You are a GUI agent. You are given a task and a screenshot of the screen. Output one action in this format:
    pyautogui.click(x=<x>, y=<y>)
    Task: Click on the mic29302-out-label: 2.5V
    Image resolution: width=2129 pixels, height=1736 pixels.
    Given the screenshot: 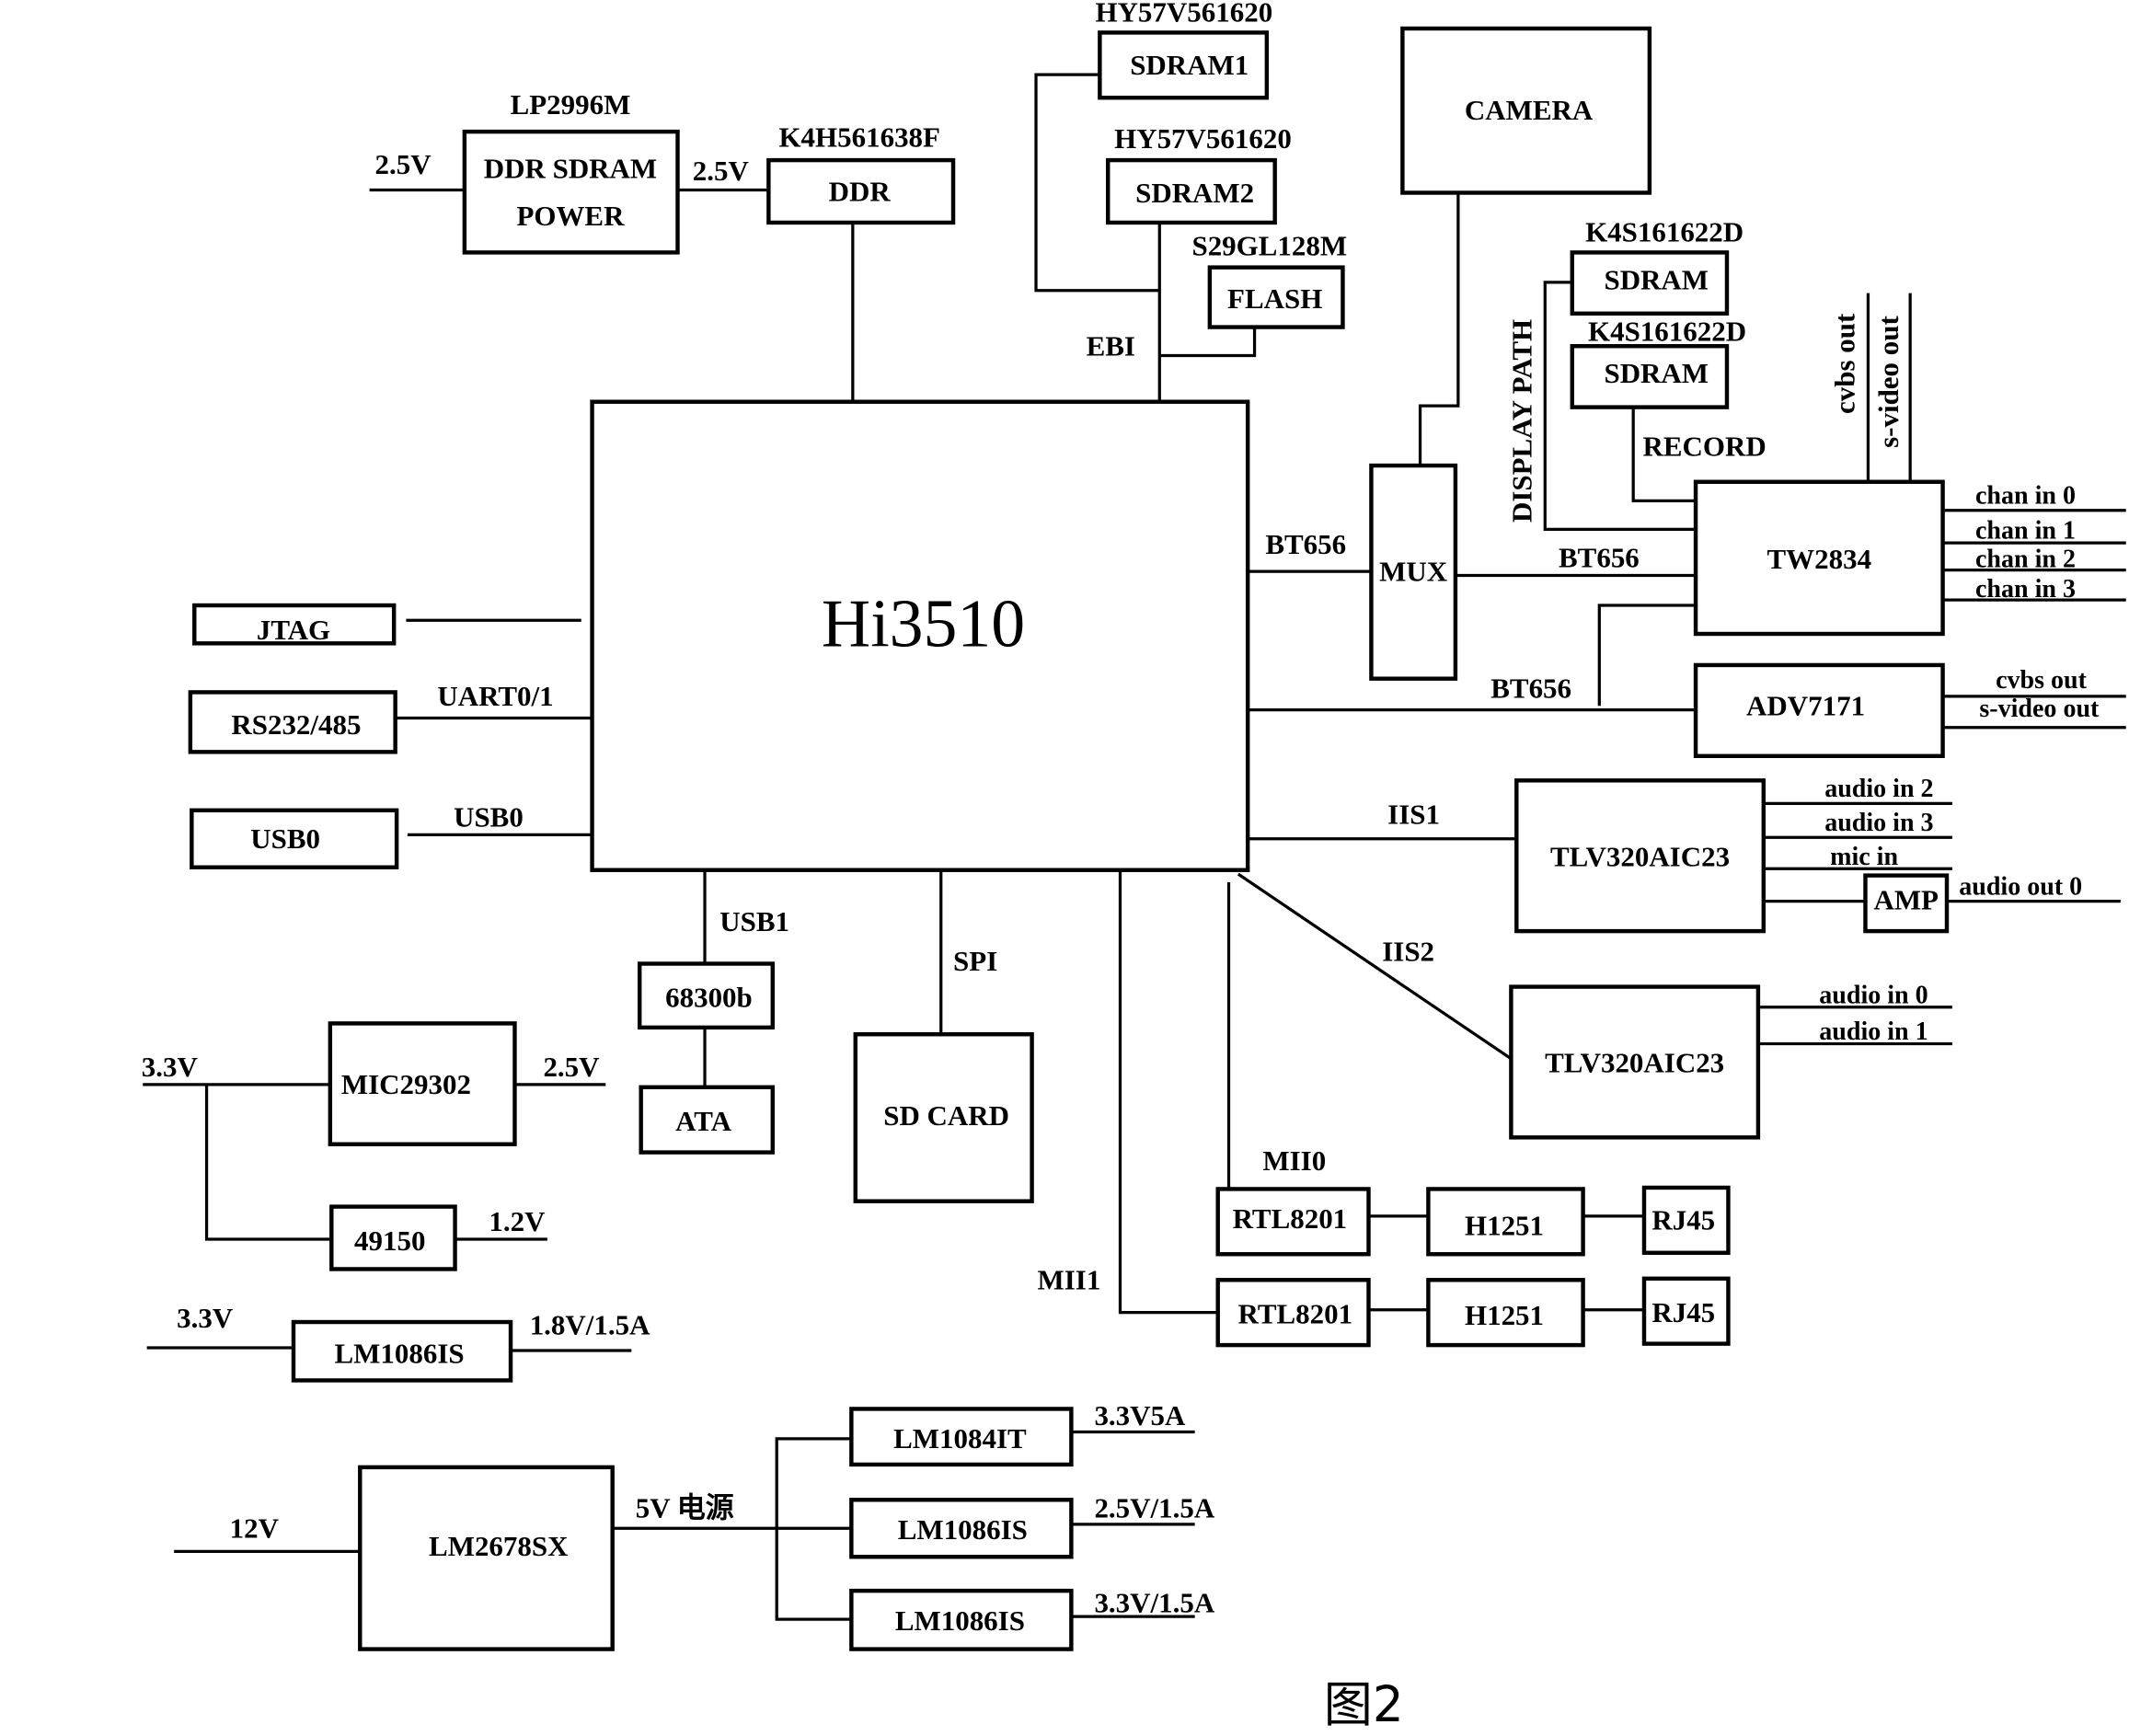 What is the action you would take?
    pyautogui.click(x=571, y=1067)
    